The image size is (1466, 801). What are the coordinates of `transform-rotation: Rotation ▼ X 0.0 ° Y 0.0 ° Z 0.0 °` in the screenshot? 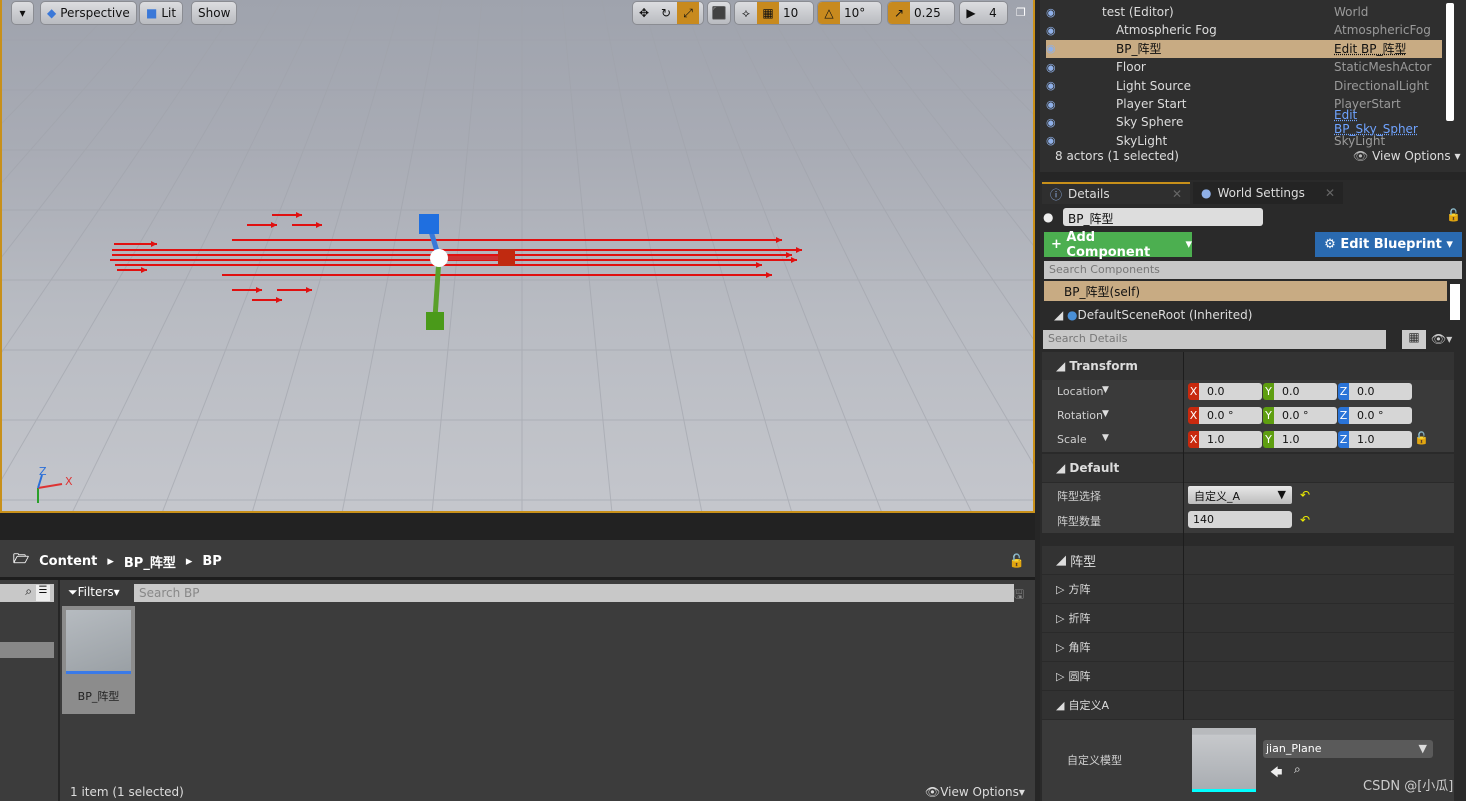 It's located at (1248, 416).